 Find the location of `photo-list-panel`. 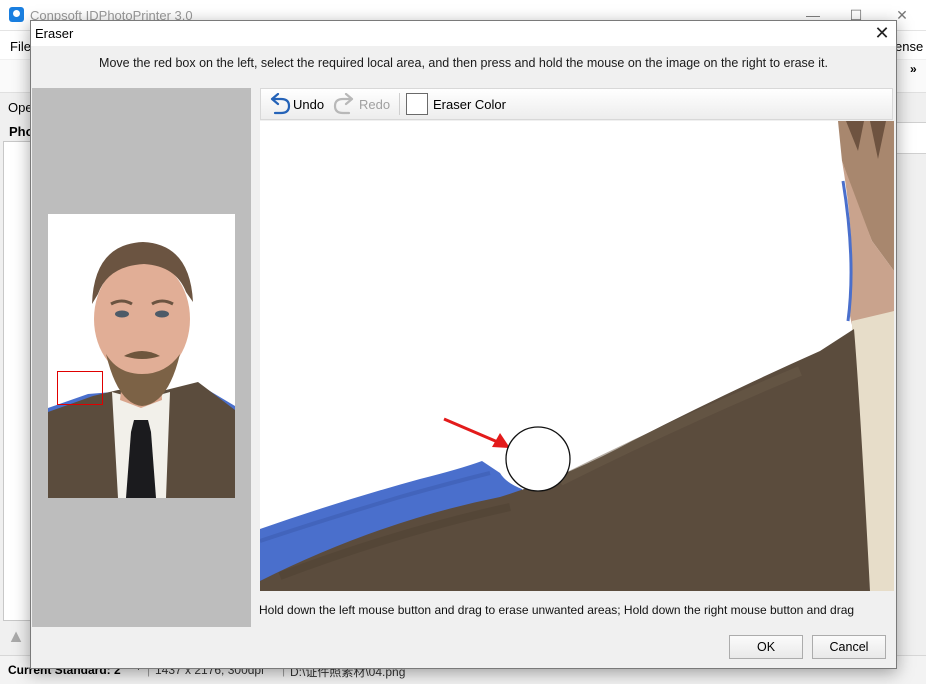

photo-list-panel is located at coordinates (17, 381).